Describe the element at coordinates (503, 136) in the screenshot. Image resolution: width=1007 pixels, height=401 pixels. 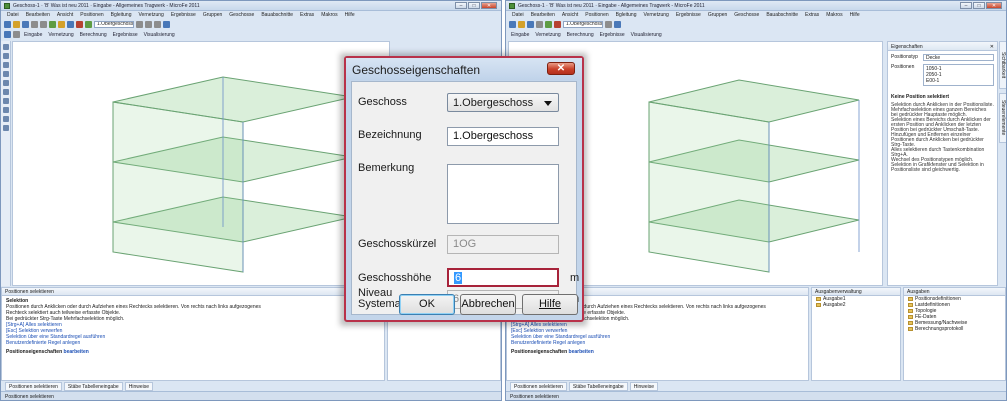
I see `bezeichnung-input: 1.Obergeschoss` at that location.